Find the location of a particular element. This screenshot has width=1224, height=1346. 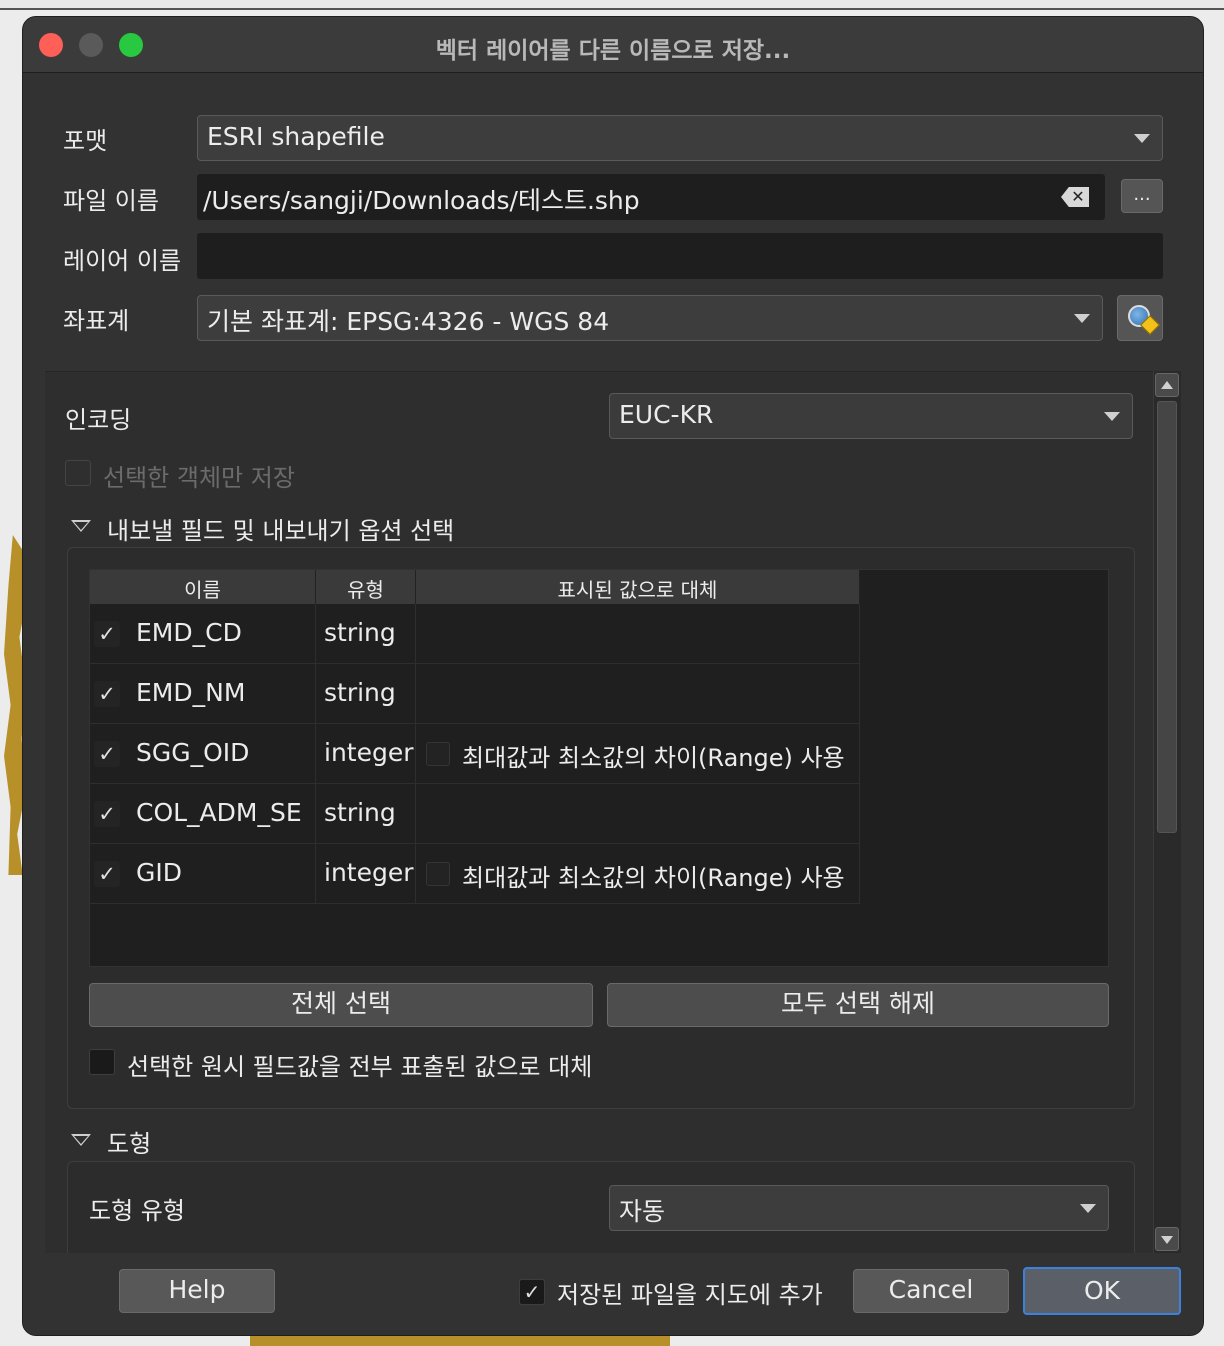

deselect-all-button: 모두 선택 해제 is located at coordinates (858, 1005).